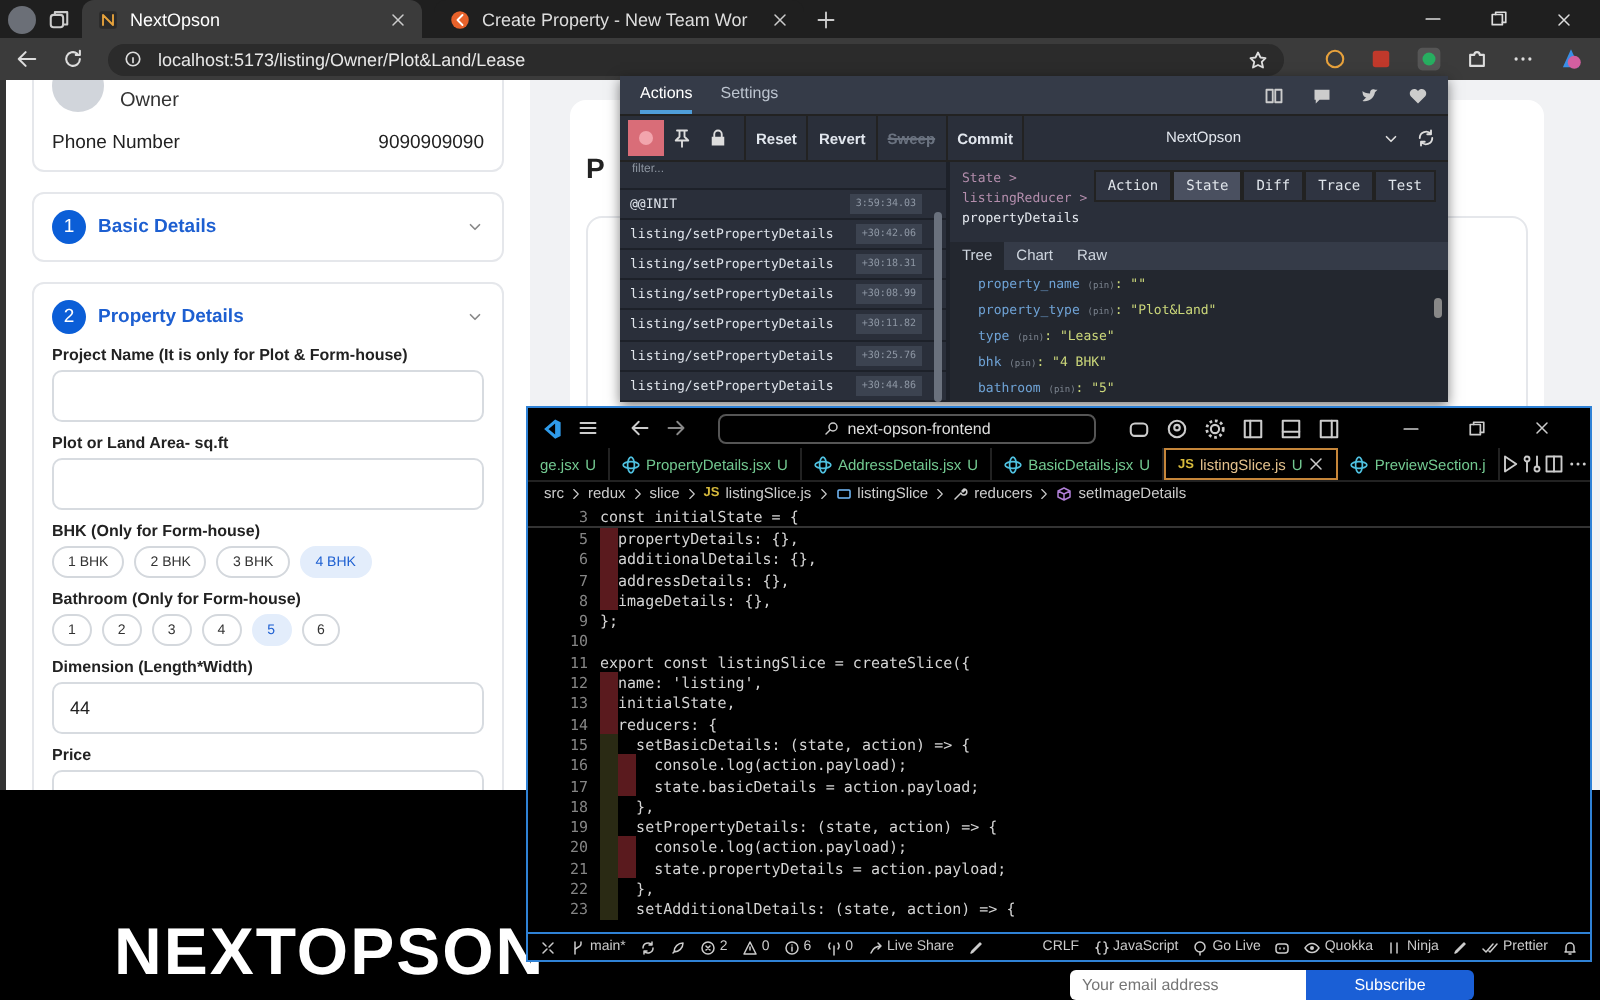  I want to click on field-label: Dimension (Length*Width), so click(153, 667).